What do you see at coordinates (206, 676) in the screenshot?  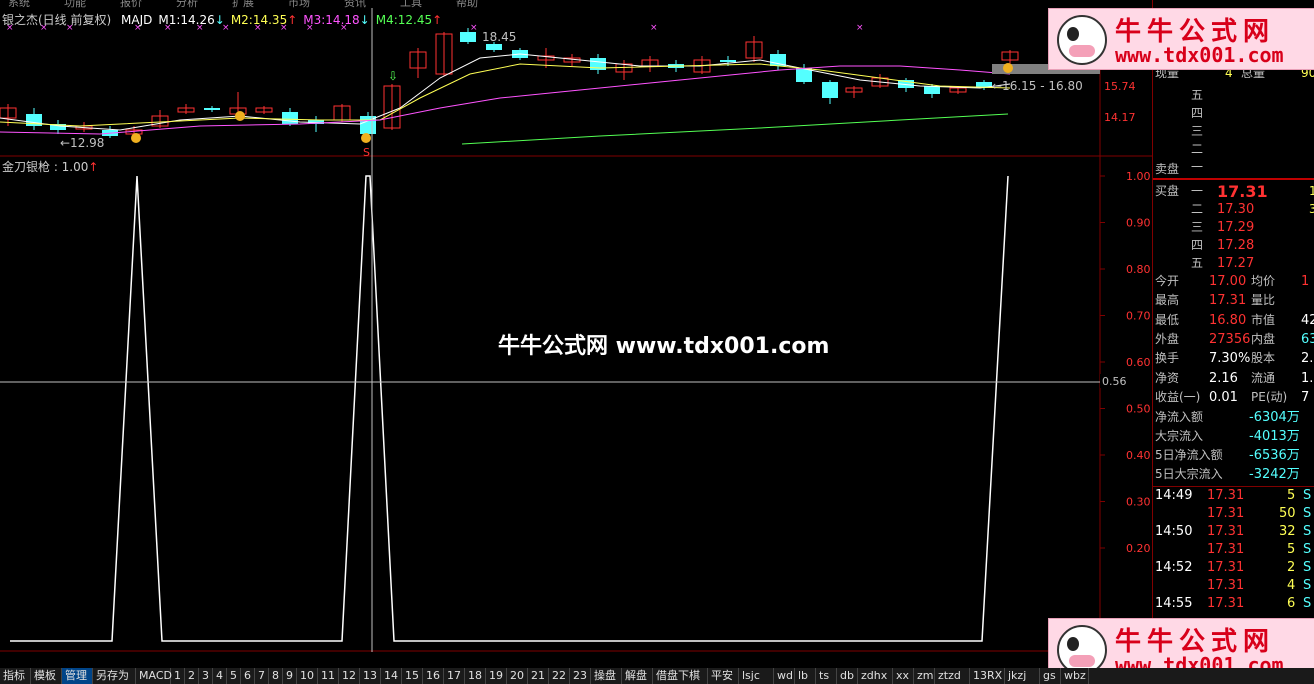 I see `tab-3: 3` at bounding box center [206, 676].